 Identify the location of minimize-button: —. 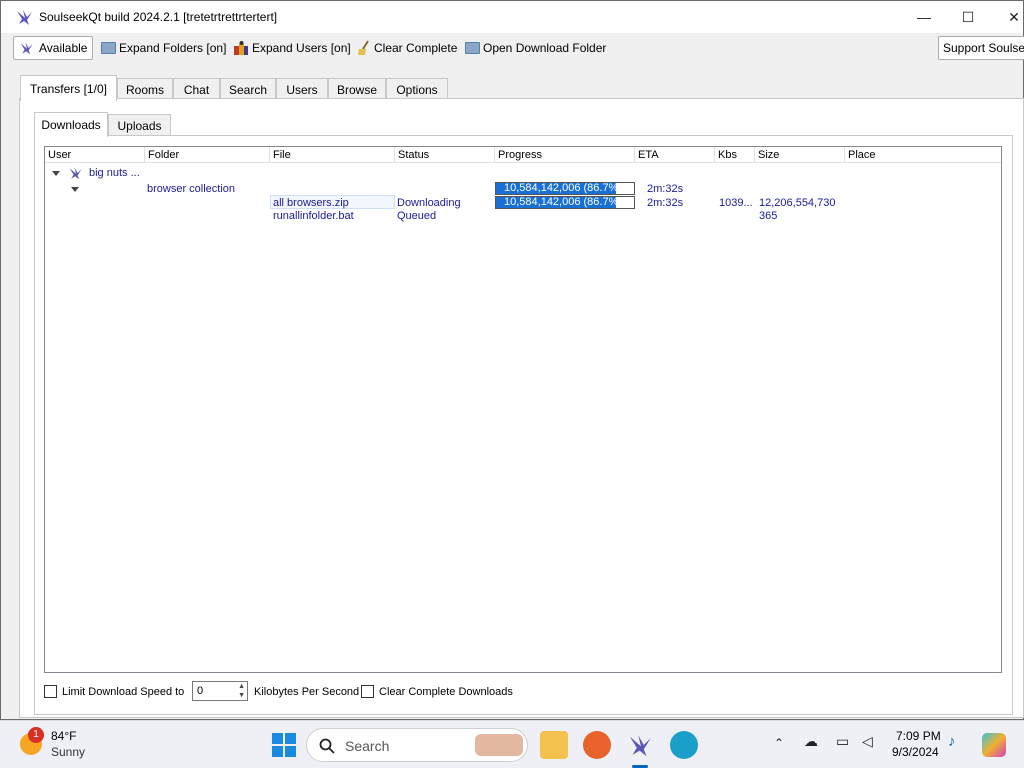
(924, 17).